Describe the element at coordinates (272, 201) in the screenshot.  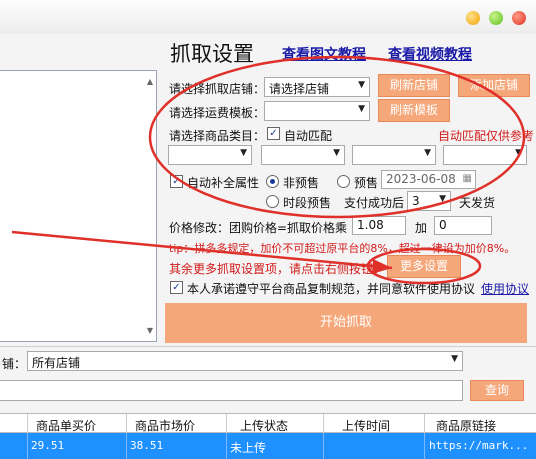
I see `period-presale-radio` at that location.